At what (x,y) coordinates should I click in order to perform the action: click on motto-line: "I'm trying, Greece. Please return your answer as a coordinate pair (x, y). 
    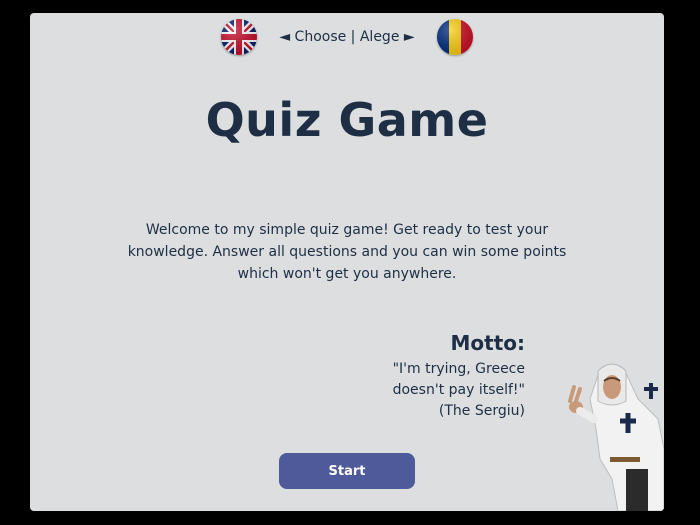
    Looking at the image, I should click on (458, 369).